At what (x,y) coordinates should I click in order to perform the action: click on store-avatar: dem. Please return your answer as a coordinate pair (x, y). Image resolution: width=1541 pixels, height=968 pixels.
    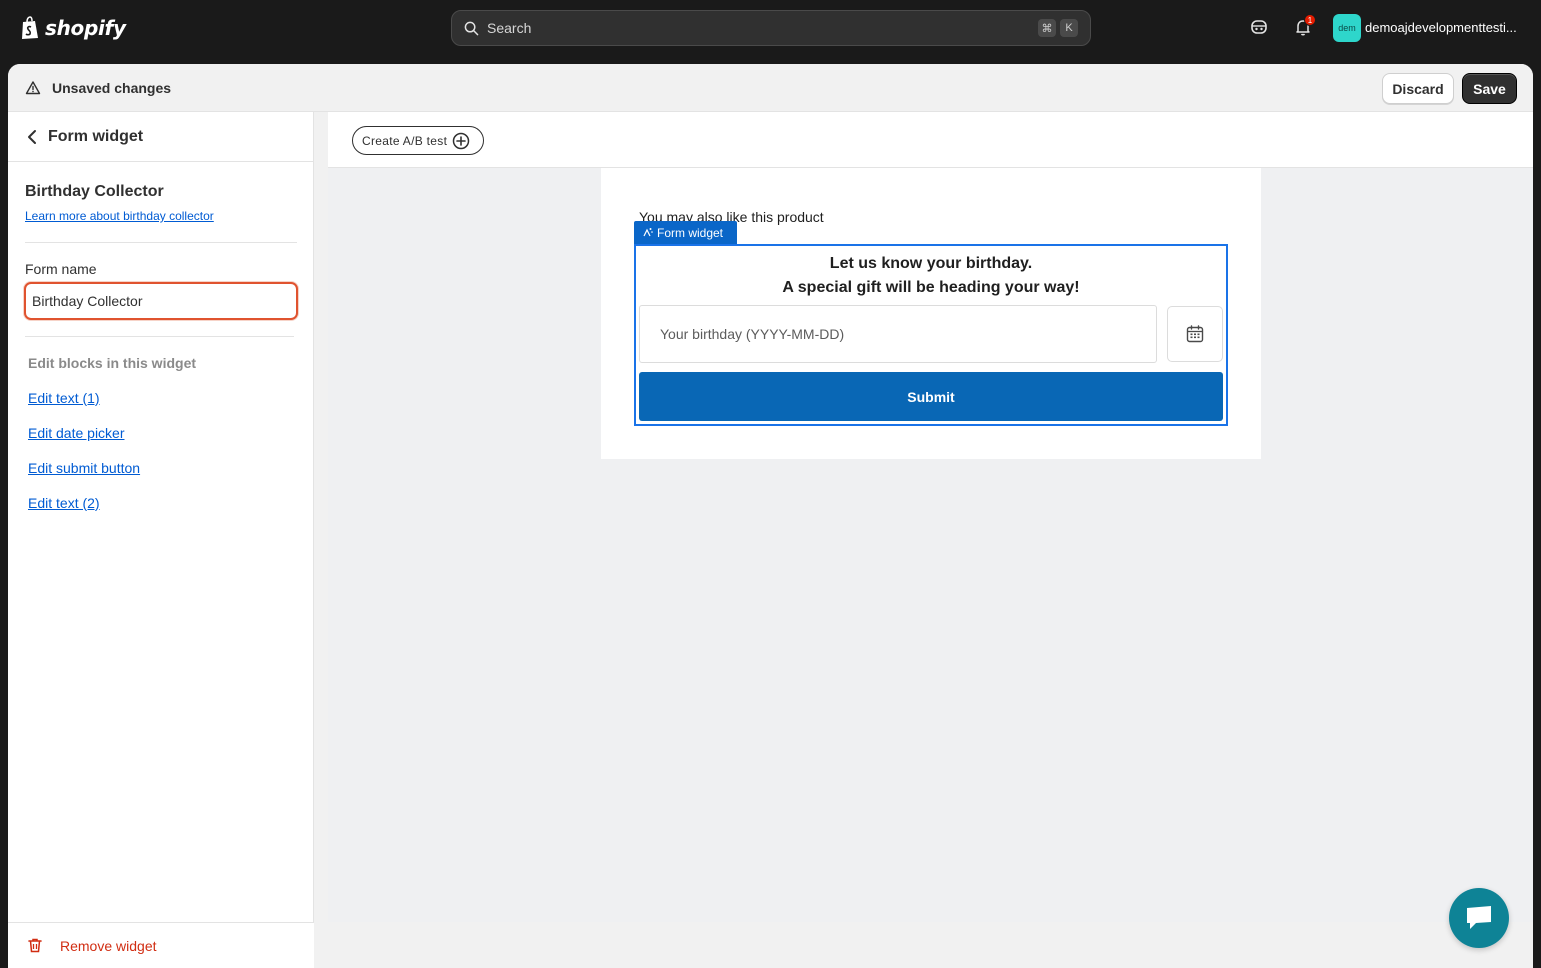
    Looking at the image, I should click on (1347, 28).